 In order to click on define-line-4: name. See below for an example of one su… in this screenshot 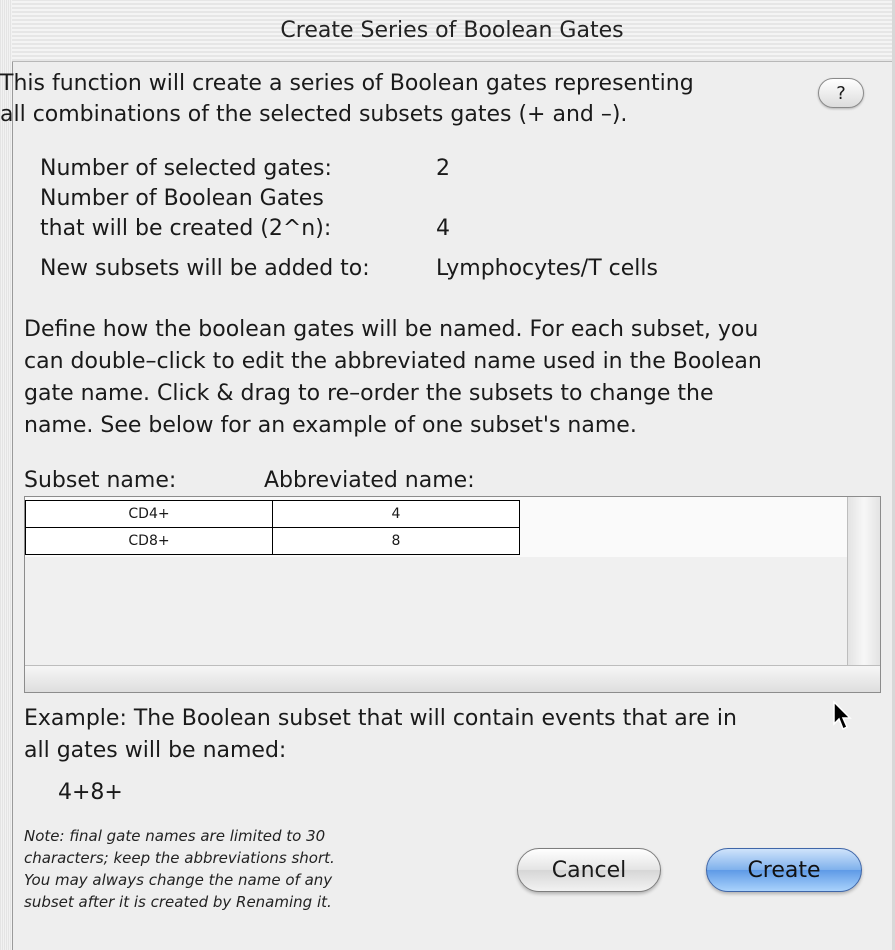, I will do `click(330, 425)`.